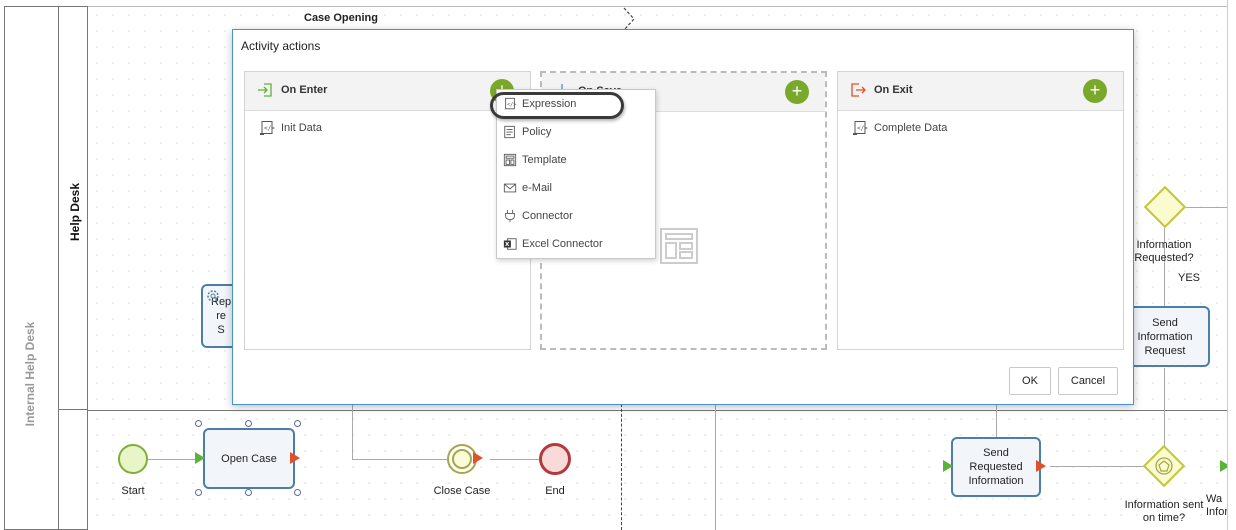 This screenshot has height=530, width=1236. What do you see at coordinates (562, 244) in the screenshot?
I see `menu-item-label: Excel Connector` at bounding box center [562, 244].